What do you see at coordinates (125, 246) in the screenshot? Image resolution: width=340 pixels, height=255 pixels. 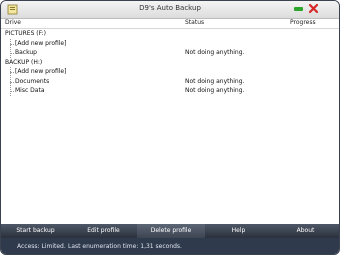 I see `enumeration-time: Last enumeration time: 1,31 seconds.` at bounding box center [125, 246].